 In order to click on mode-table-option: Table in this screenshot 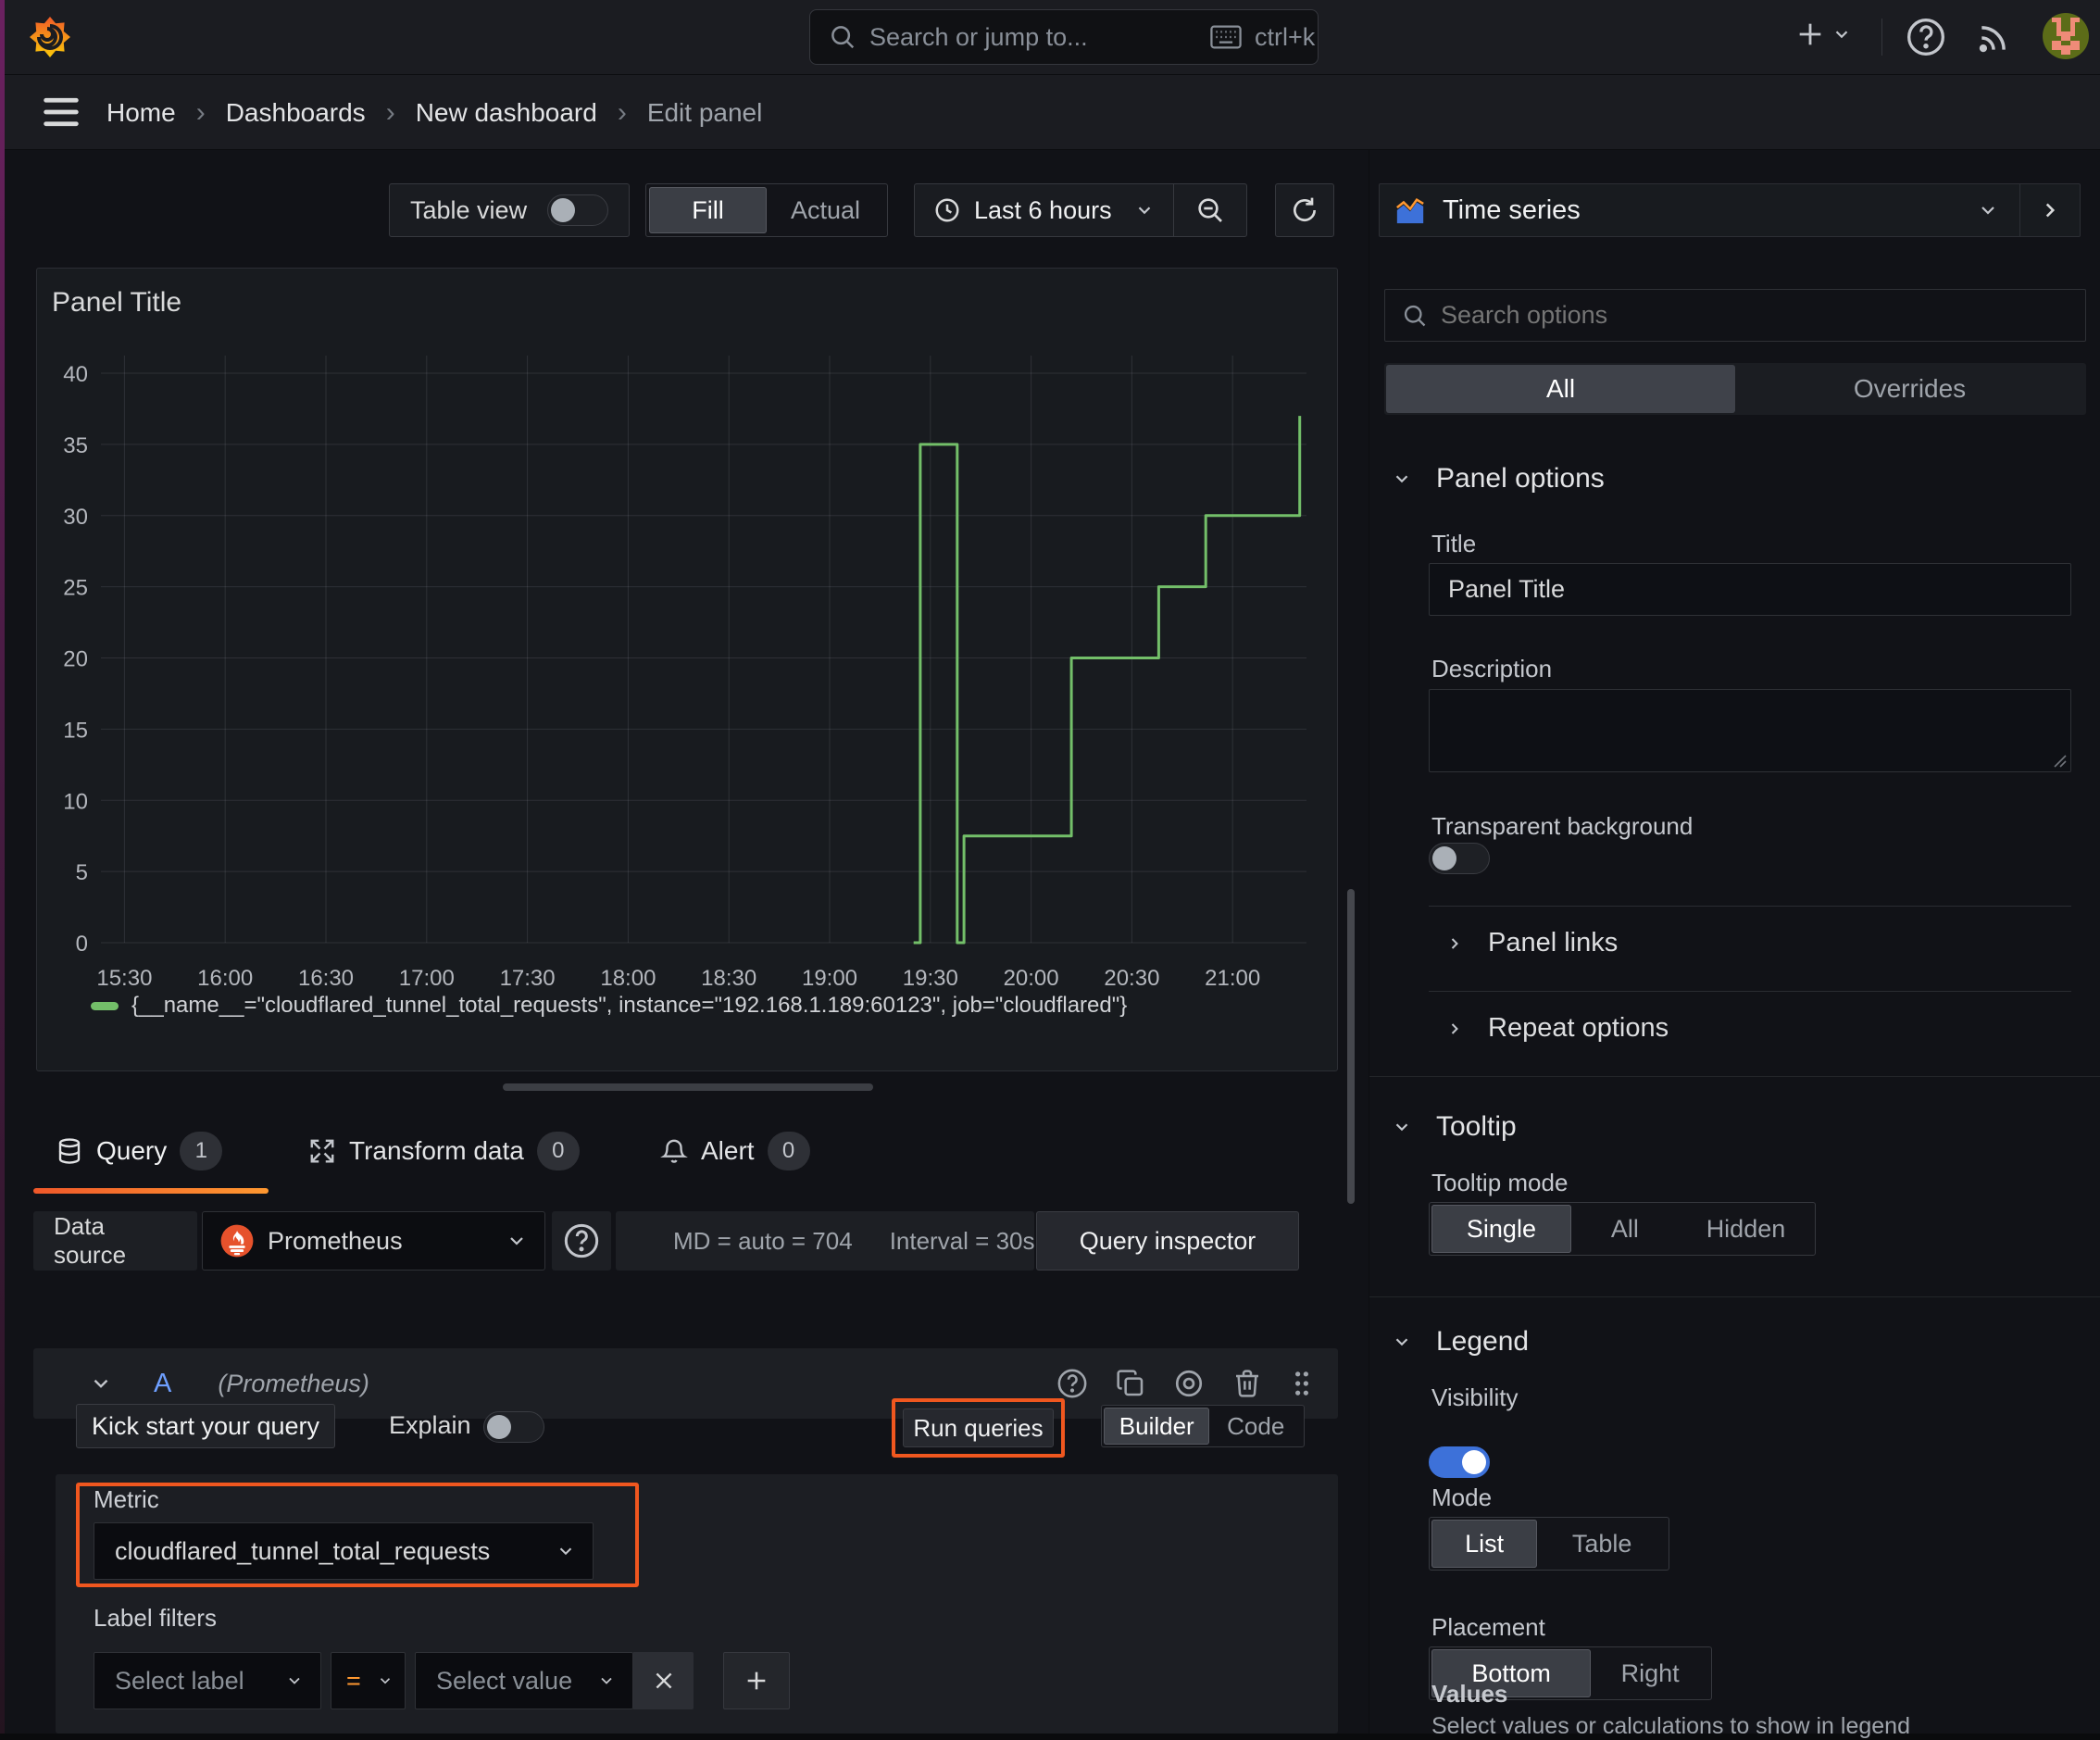, I will do `click(1602, 1544)`.